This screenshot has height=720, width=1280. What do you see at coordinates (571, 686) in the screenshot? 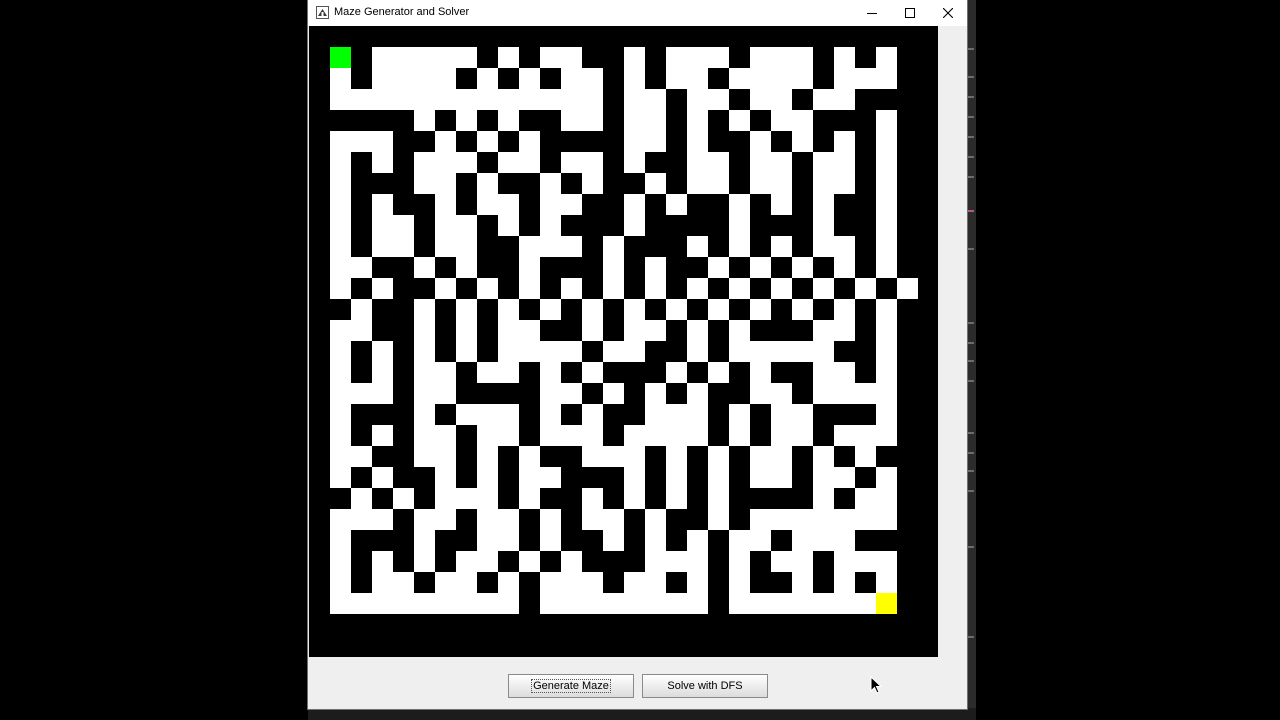
I see `generate-maze-button: Generate Maze` at bounding box center [571, 686].